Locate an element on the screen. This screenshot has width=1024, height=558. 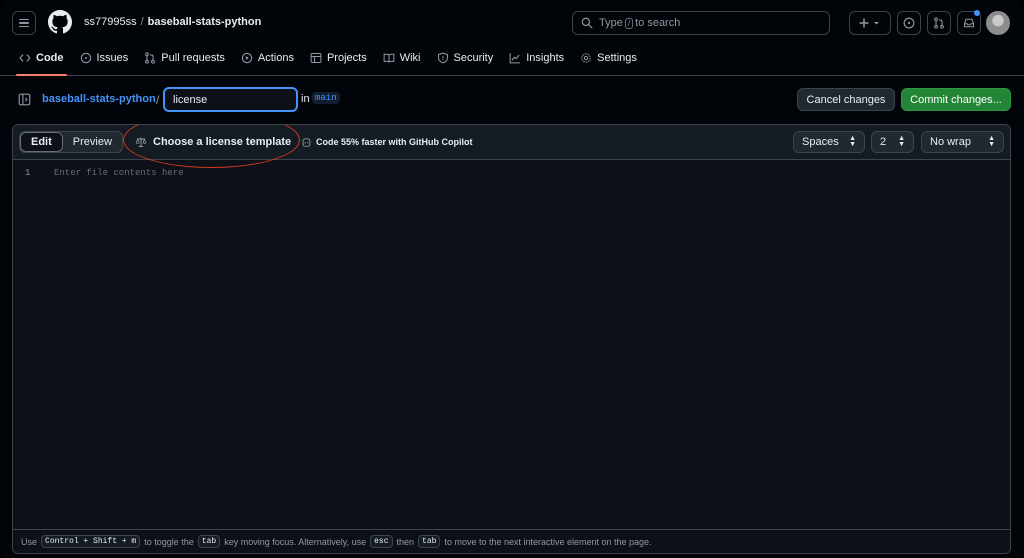
tab-code: Code is located at coordinates (41, 60).